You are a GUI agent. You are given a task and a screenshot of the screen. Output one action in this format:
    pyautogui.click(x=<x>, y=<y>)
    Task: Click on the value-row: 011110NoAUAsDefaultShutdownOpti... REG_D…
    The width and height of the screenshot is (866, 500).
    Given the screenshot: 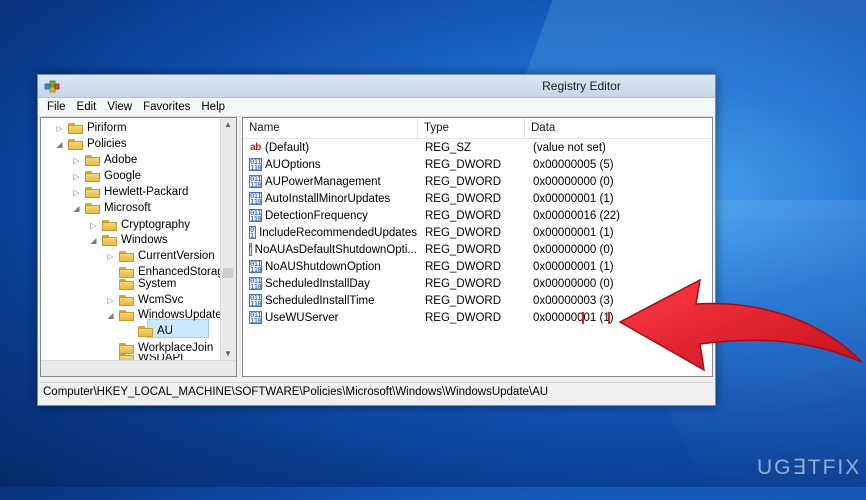 What is the action you would take?
    pyautogui.click(x=477, y=249)
    